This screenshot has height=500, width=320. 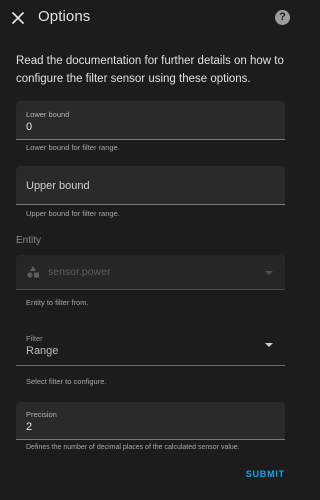 What do you see at coordinates (29, 127) in the screenshot?
I see `lower-bound-value: 0` at bounding box center [29, 127].